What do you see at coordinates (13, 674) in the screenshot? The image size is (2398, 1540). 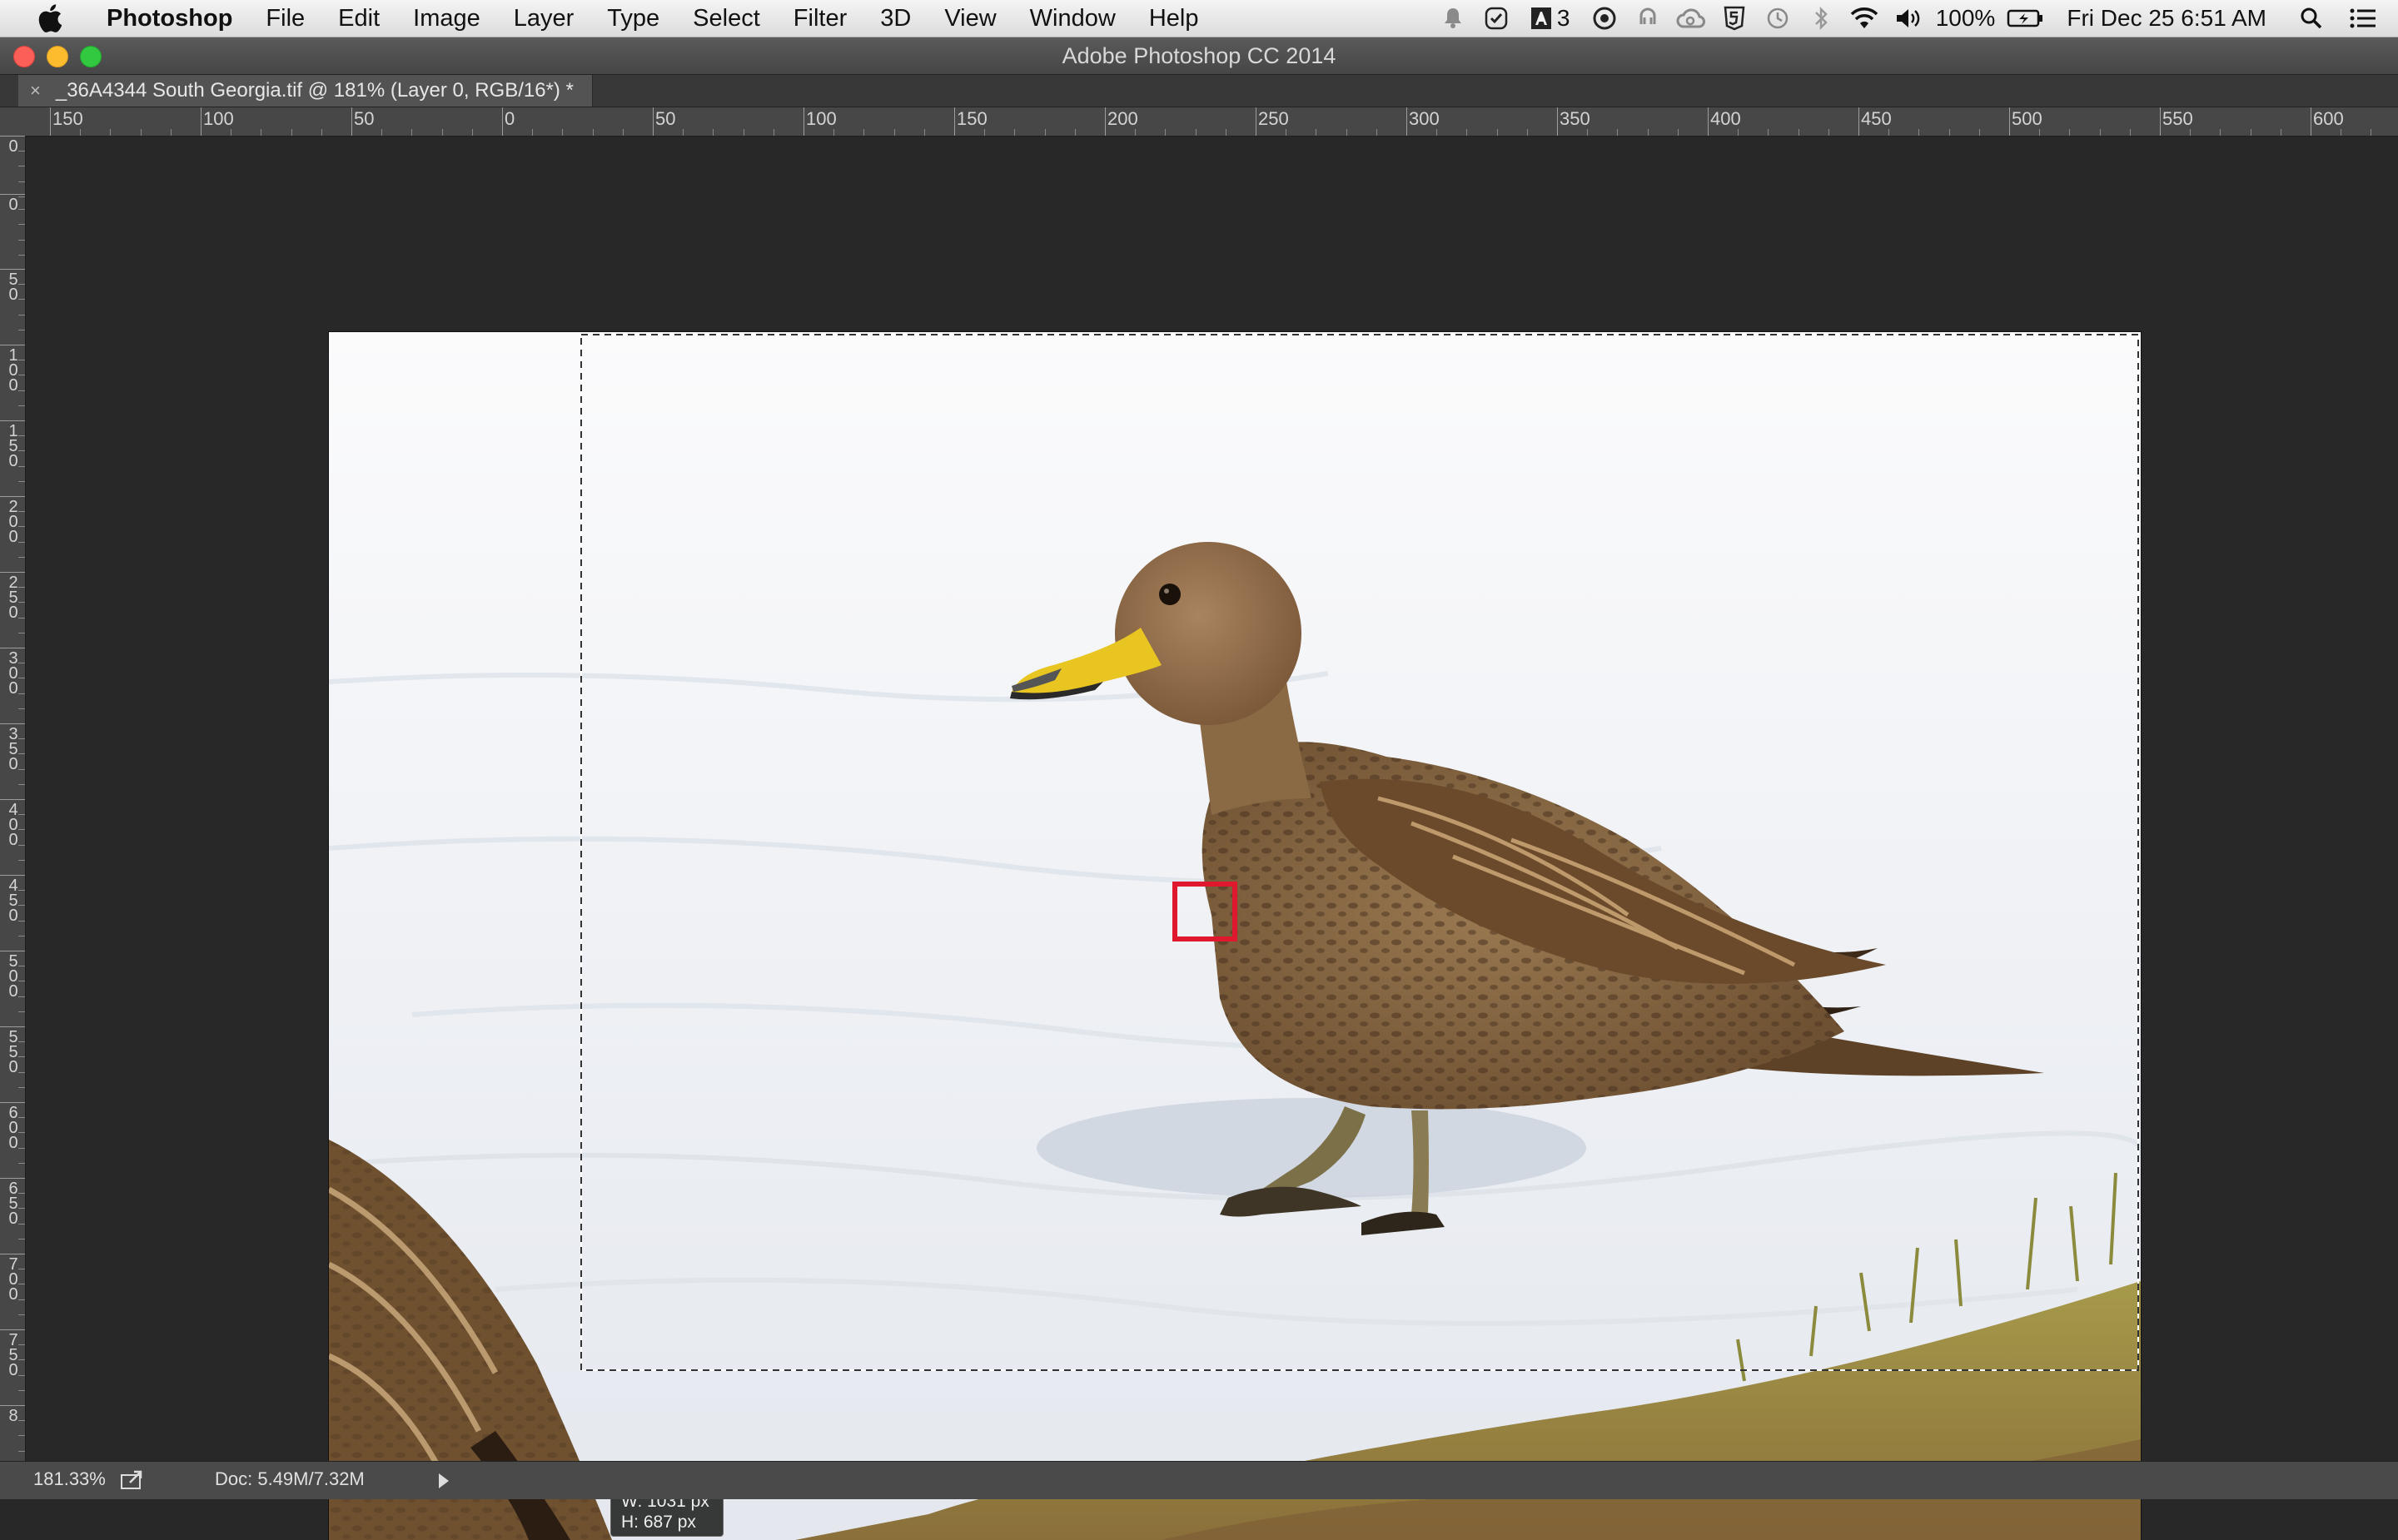 I see `ruler-v-label: 300` at bounding box center [13, 674].